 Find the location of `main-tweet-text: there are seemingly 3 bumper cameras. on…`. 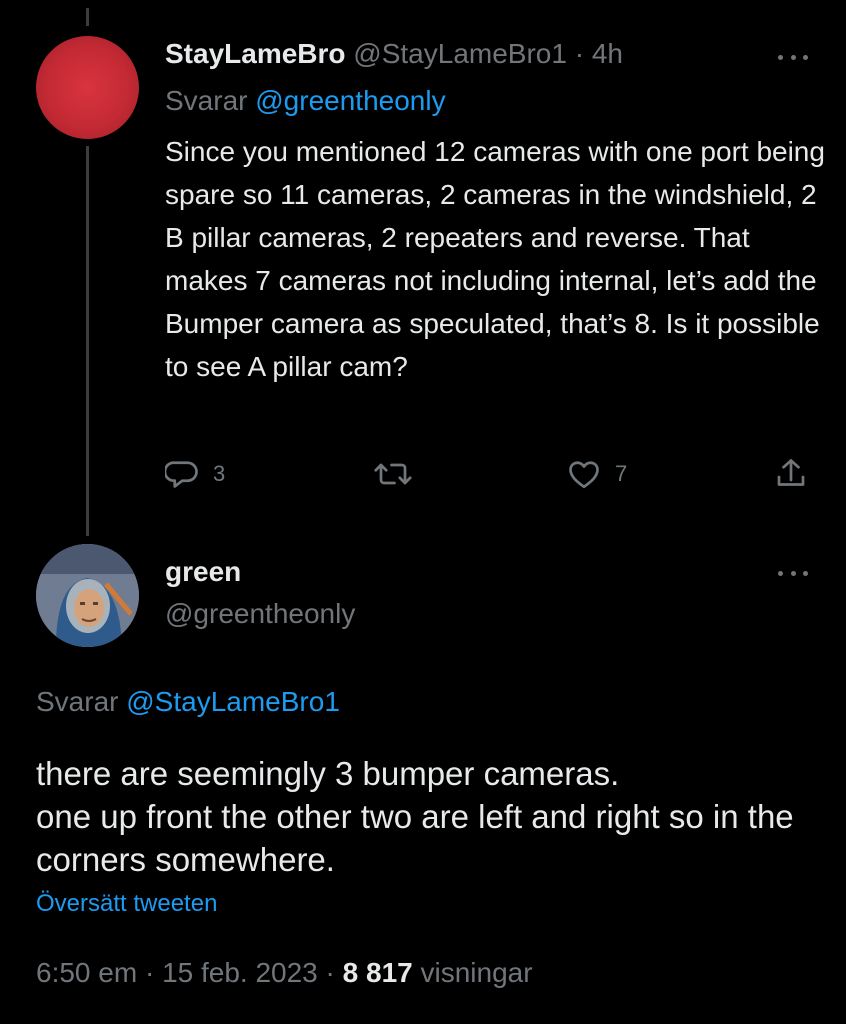

main-tweet-text: there are seemingly 3 bumper cameras. on… is located at coordinates (431, 816).